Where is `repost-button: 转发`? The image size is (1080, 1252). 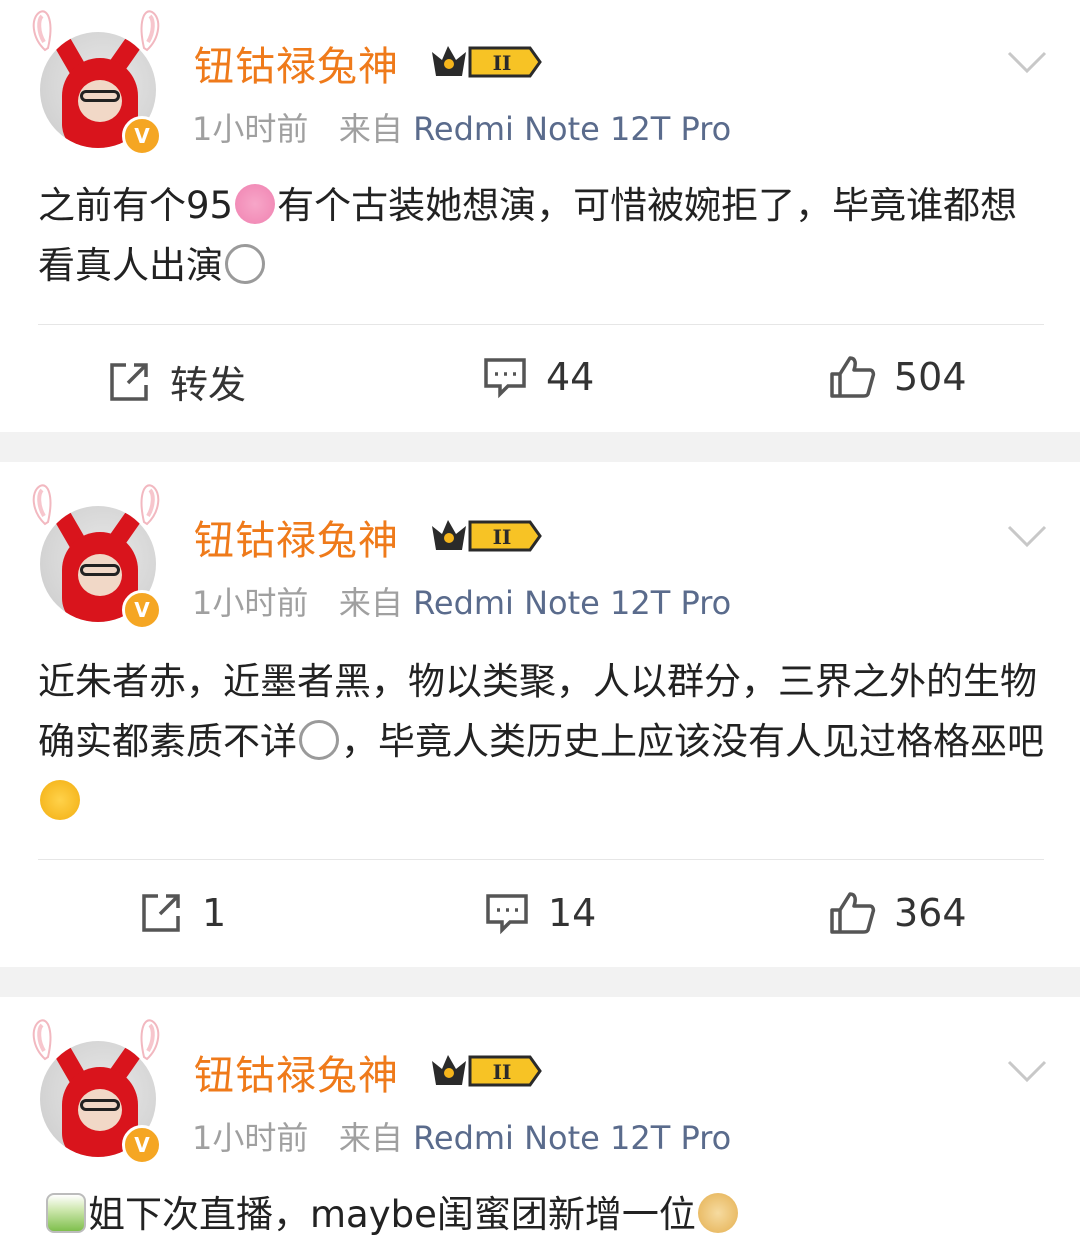 repost-button: 转发 is located at coordinates (176, 381).